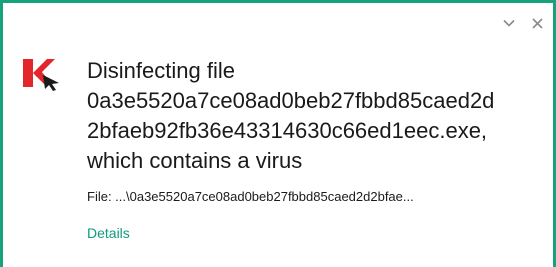  Describe the element at coordinates (291, 100) in the screenshot. I see `title-line: 0a3e5520a7ce08ad0beb27fbbd85caed2d` at that location.